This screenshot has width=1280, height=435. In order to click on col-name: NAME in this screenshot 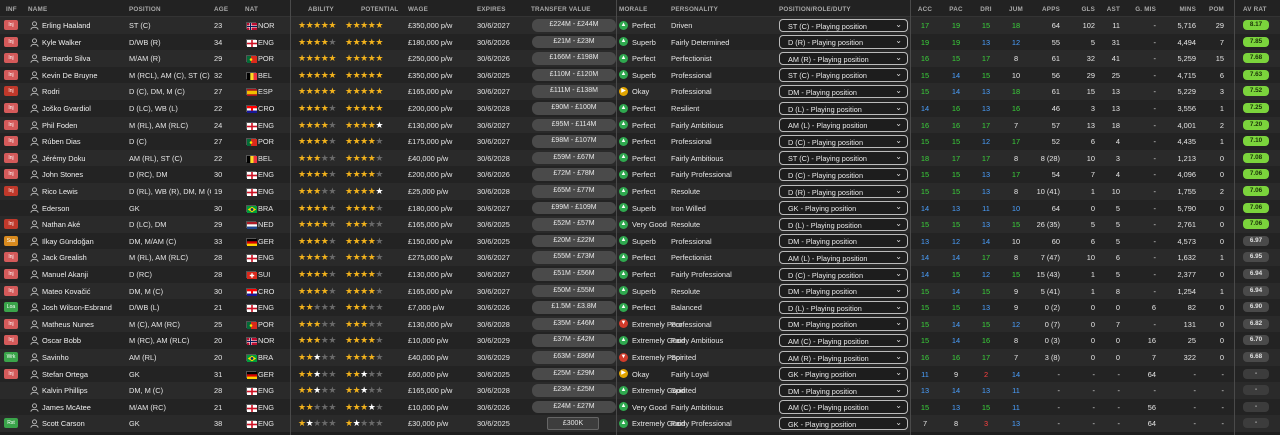, I will do `click(58, 9)`.